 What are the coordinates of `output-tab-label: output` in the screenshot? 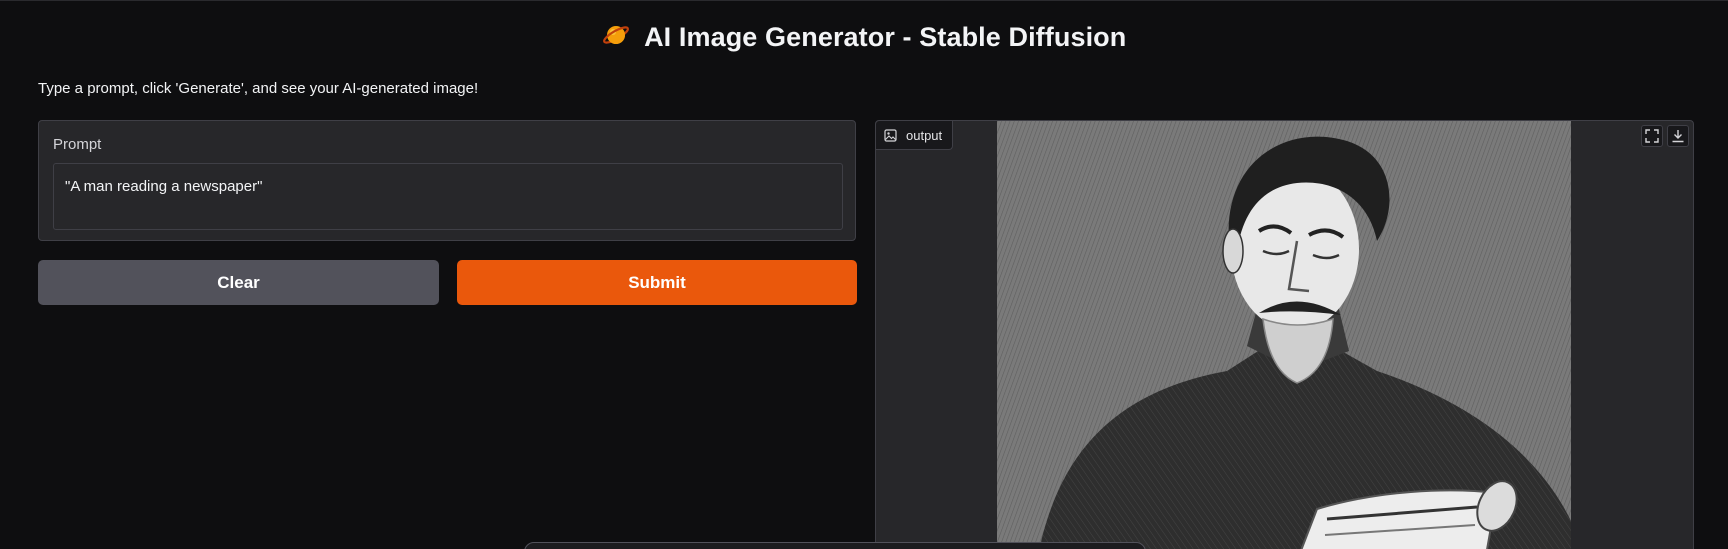 It's located at (924, 135).